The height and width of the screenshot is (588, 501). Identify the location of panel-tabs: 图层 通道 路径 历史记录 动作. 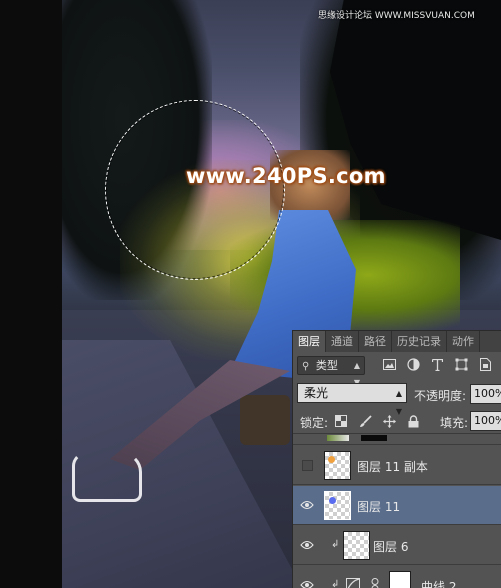
(397, 341).